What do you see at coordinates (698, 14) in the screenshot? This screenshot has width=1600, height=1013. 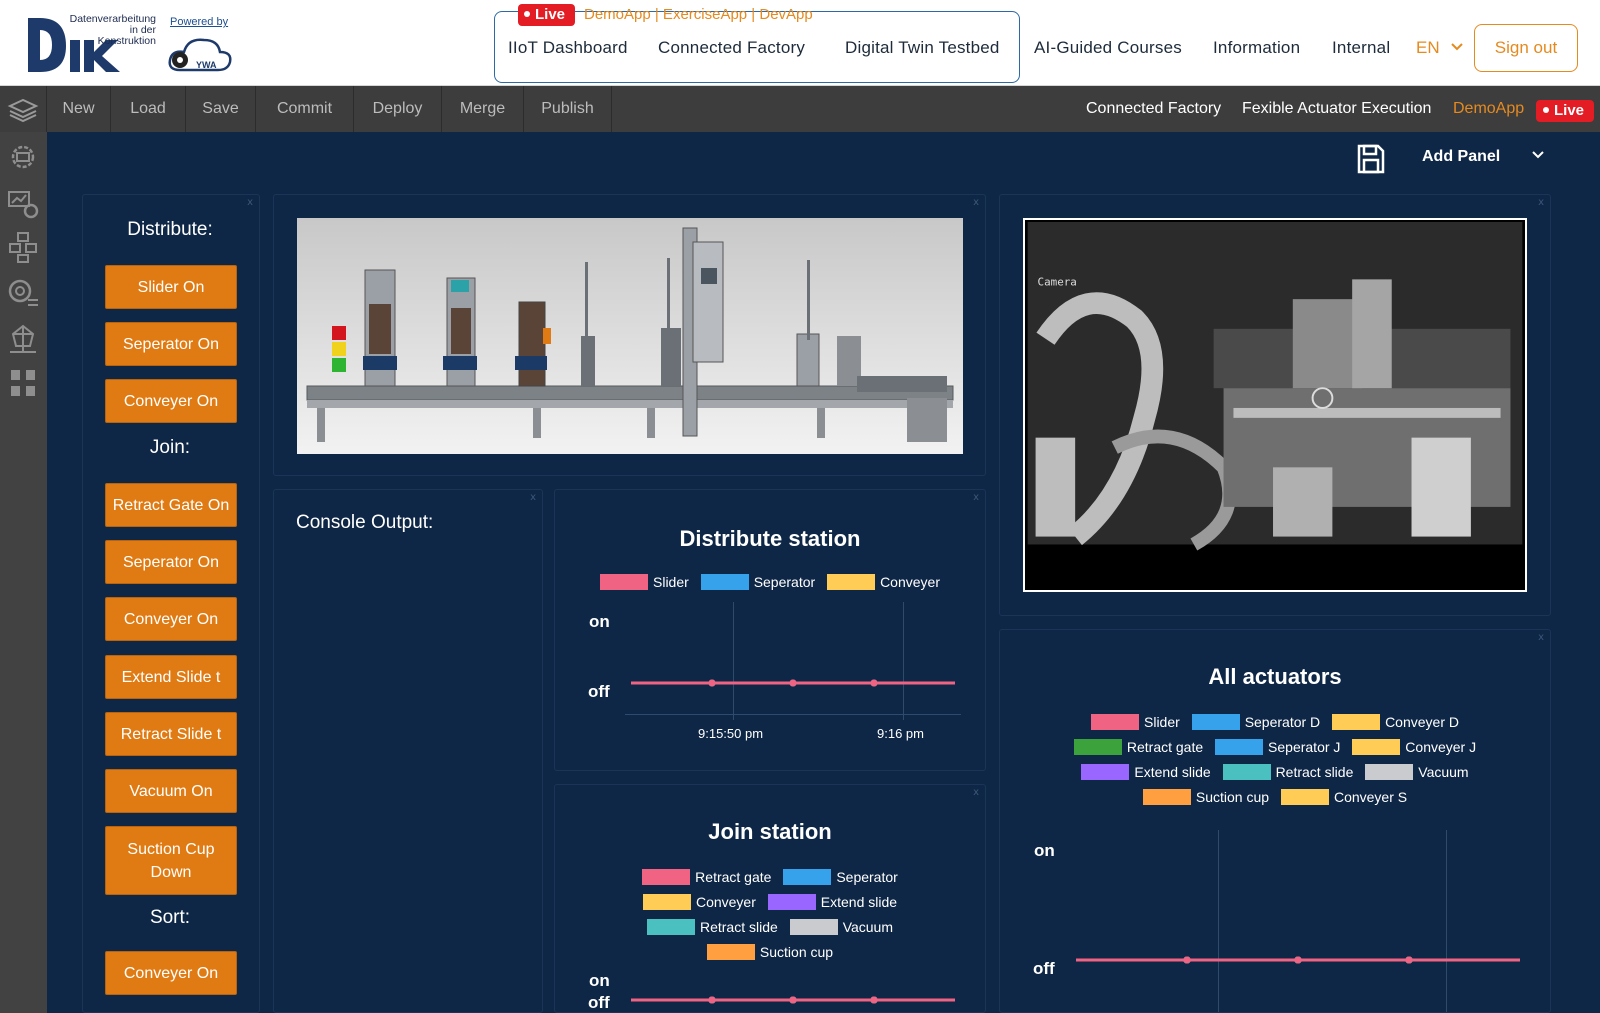 I see `app-switcher: DemoApp | ExerciseApp | DevApp` at bounding box center [698, 14].